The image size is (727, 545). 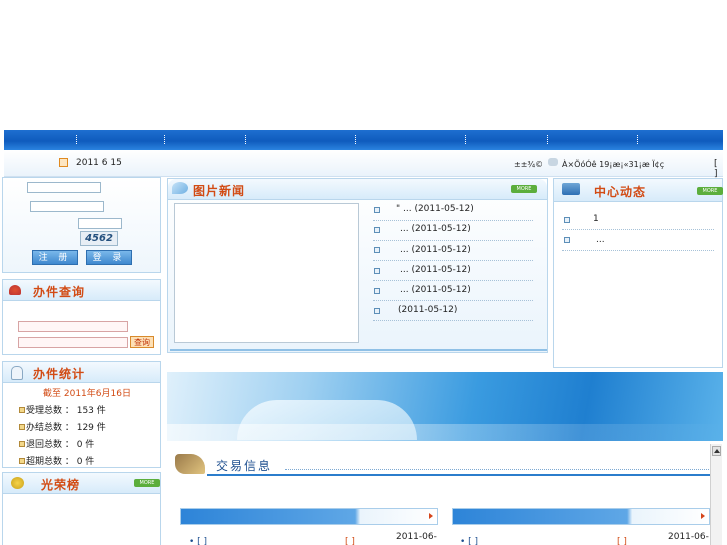 What do you see at coordinates (66, 411) in the screenshot?
I see `stats-row: 受理总数 ： 153 件` at bounding box center [66, 411].